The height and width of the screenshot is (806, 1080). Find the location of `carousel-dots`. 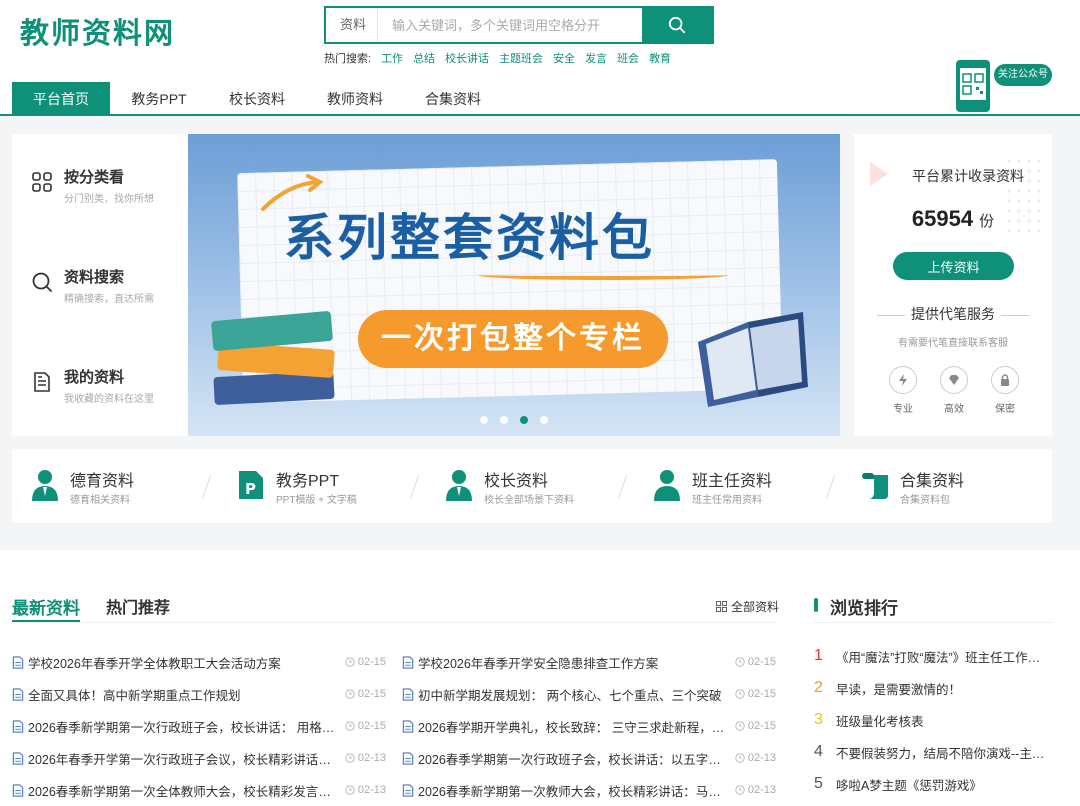

carousel-dots is located at coordinates (514, 420).